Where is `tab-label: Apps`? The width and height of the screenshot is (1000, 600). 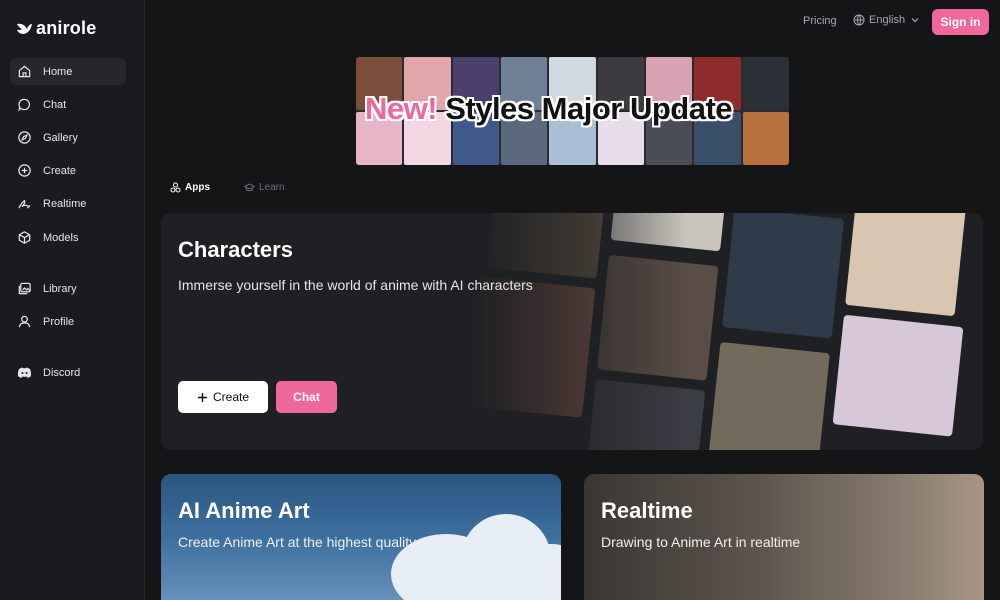 tab-label: Apps is located at coordinates (197, 187).